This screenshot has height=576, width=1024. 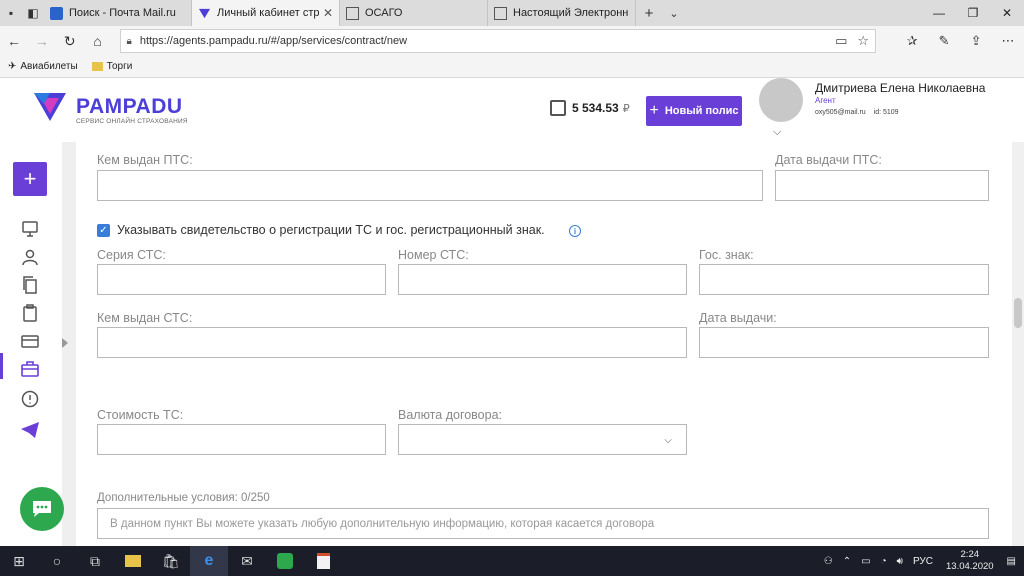 I want to click on search-icon: ○, so click(x=57, y=561).